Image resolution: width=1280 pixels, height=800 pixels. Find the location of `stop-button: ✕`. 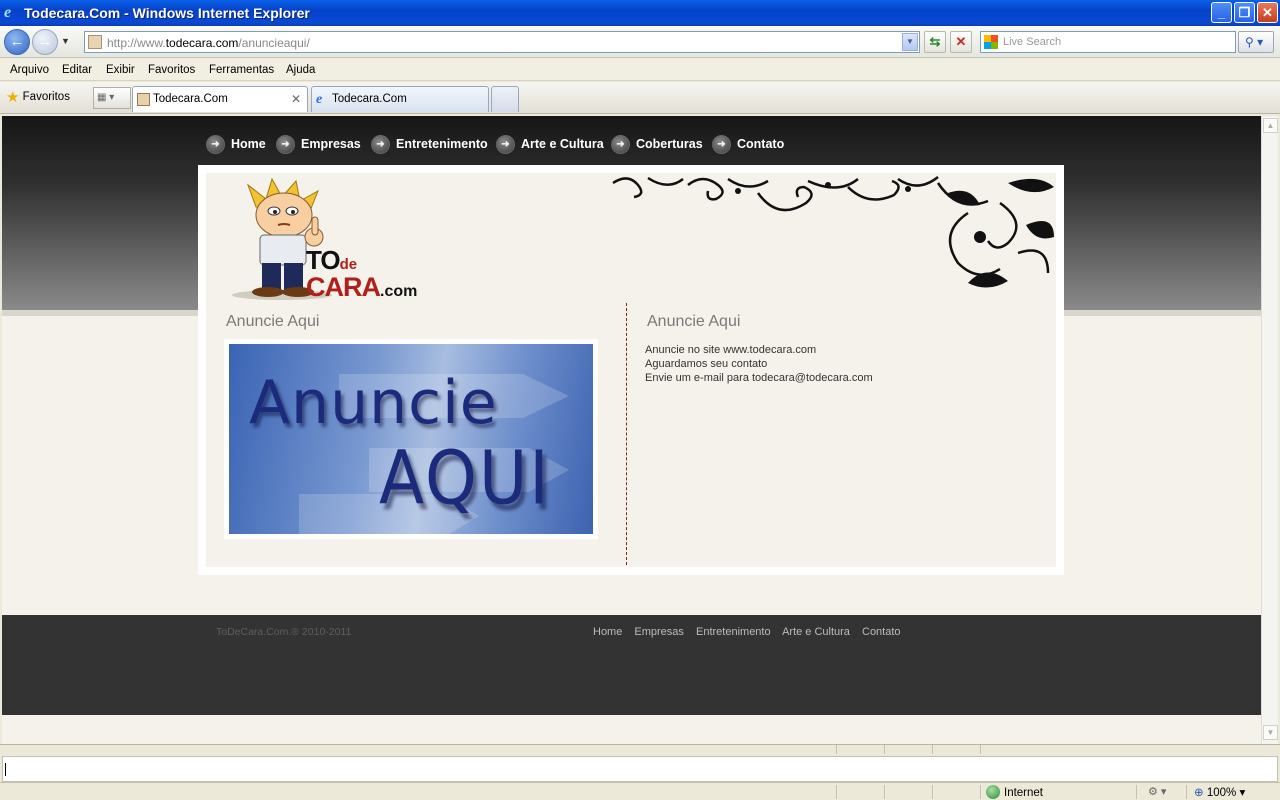

stop-button: ✕ is located at coordinates (961, 42).